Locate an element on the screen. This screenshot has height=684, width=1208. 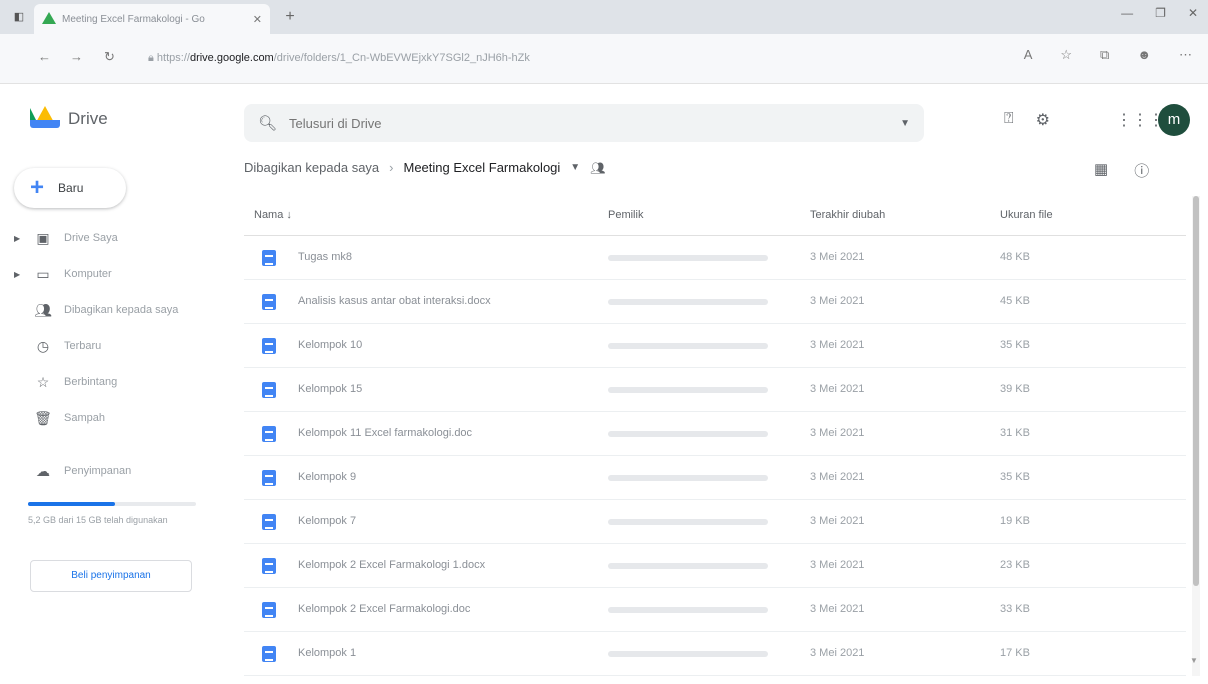
info-icon: ⓘ is located at coordinates (1141, 170).